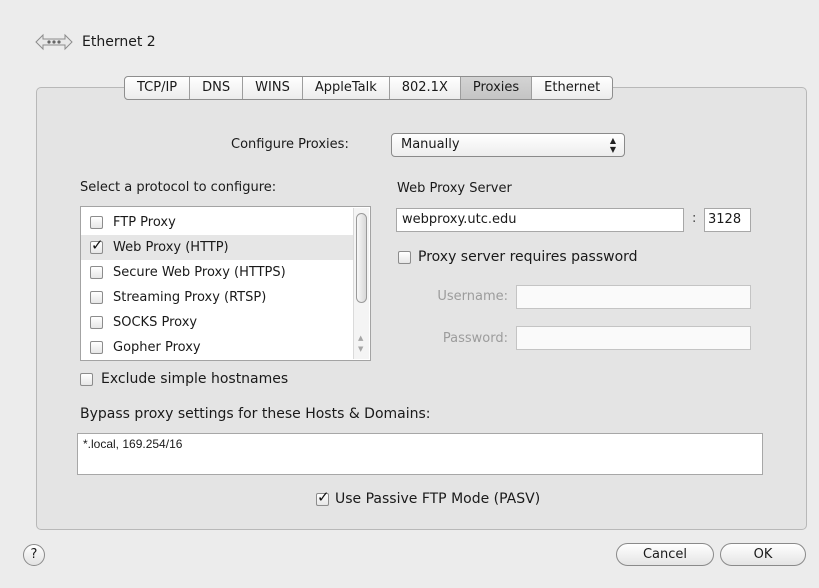 Image resolution: width=819 pixels, height=588 pixels. I want to click on list-item-socks-proxy: SOCKS Proxy, so click(217, 322).